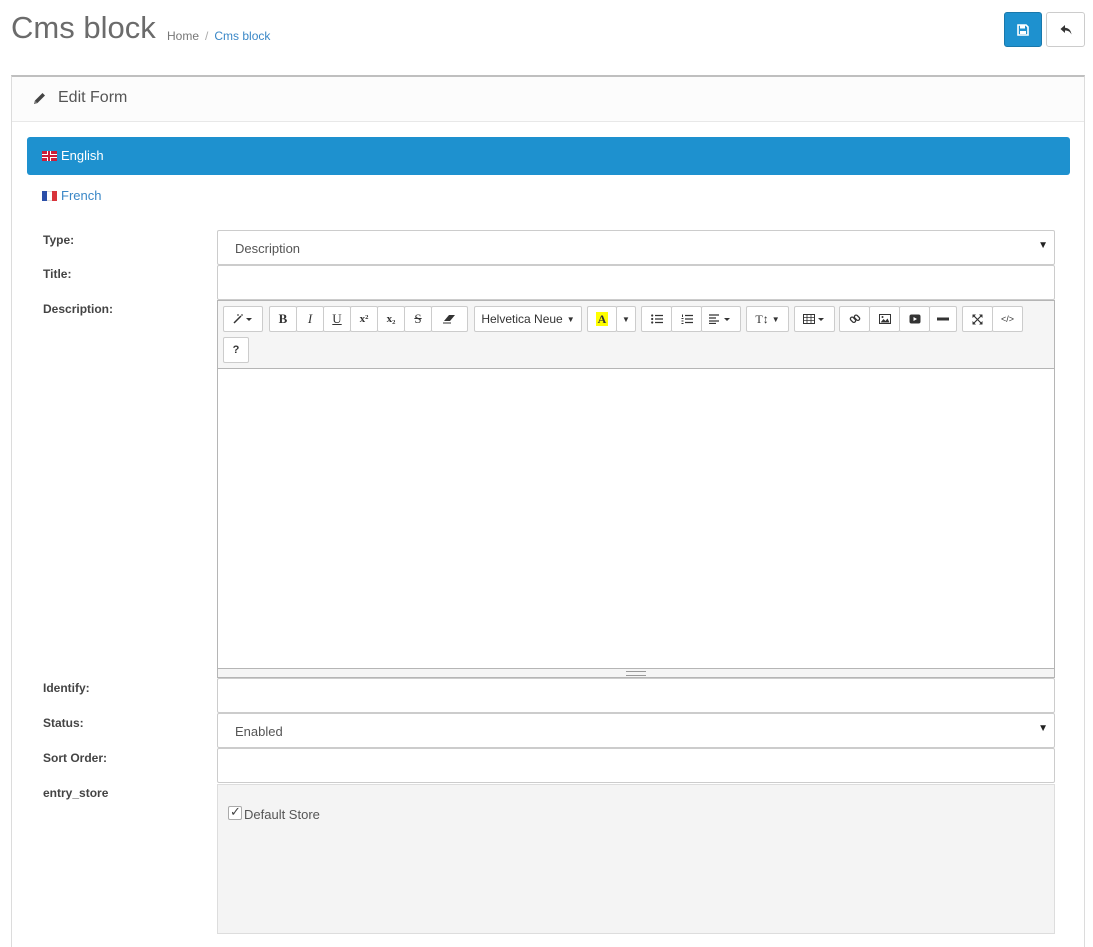 This screenshot has height=947, width=1093. I want to click on video-button, so click(914, 319).